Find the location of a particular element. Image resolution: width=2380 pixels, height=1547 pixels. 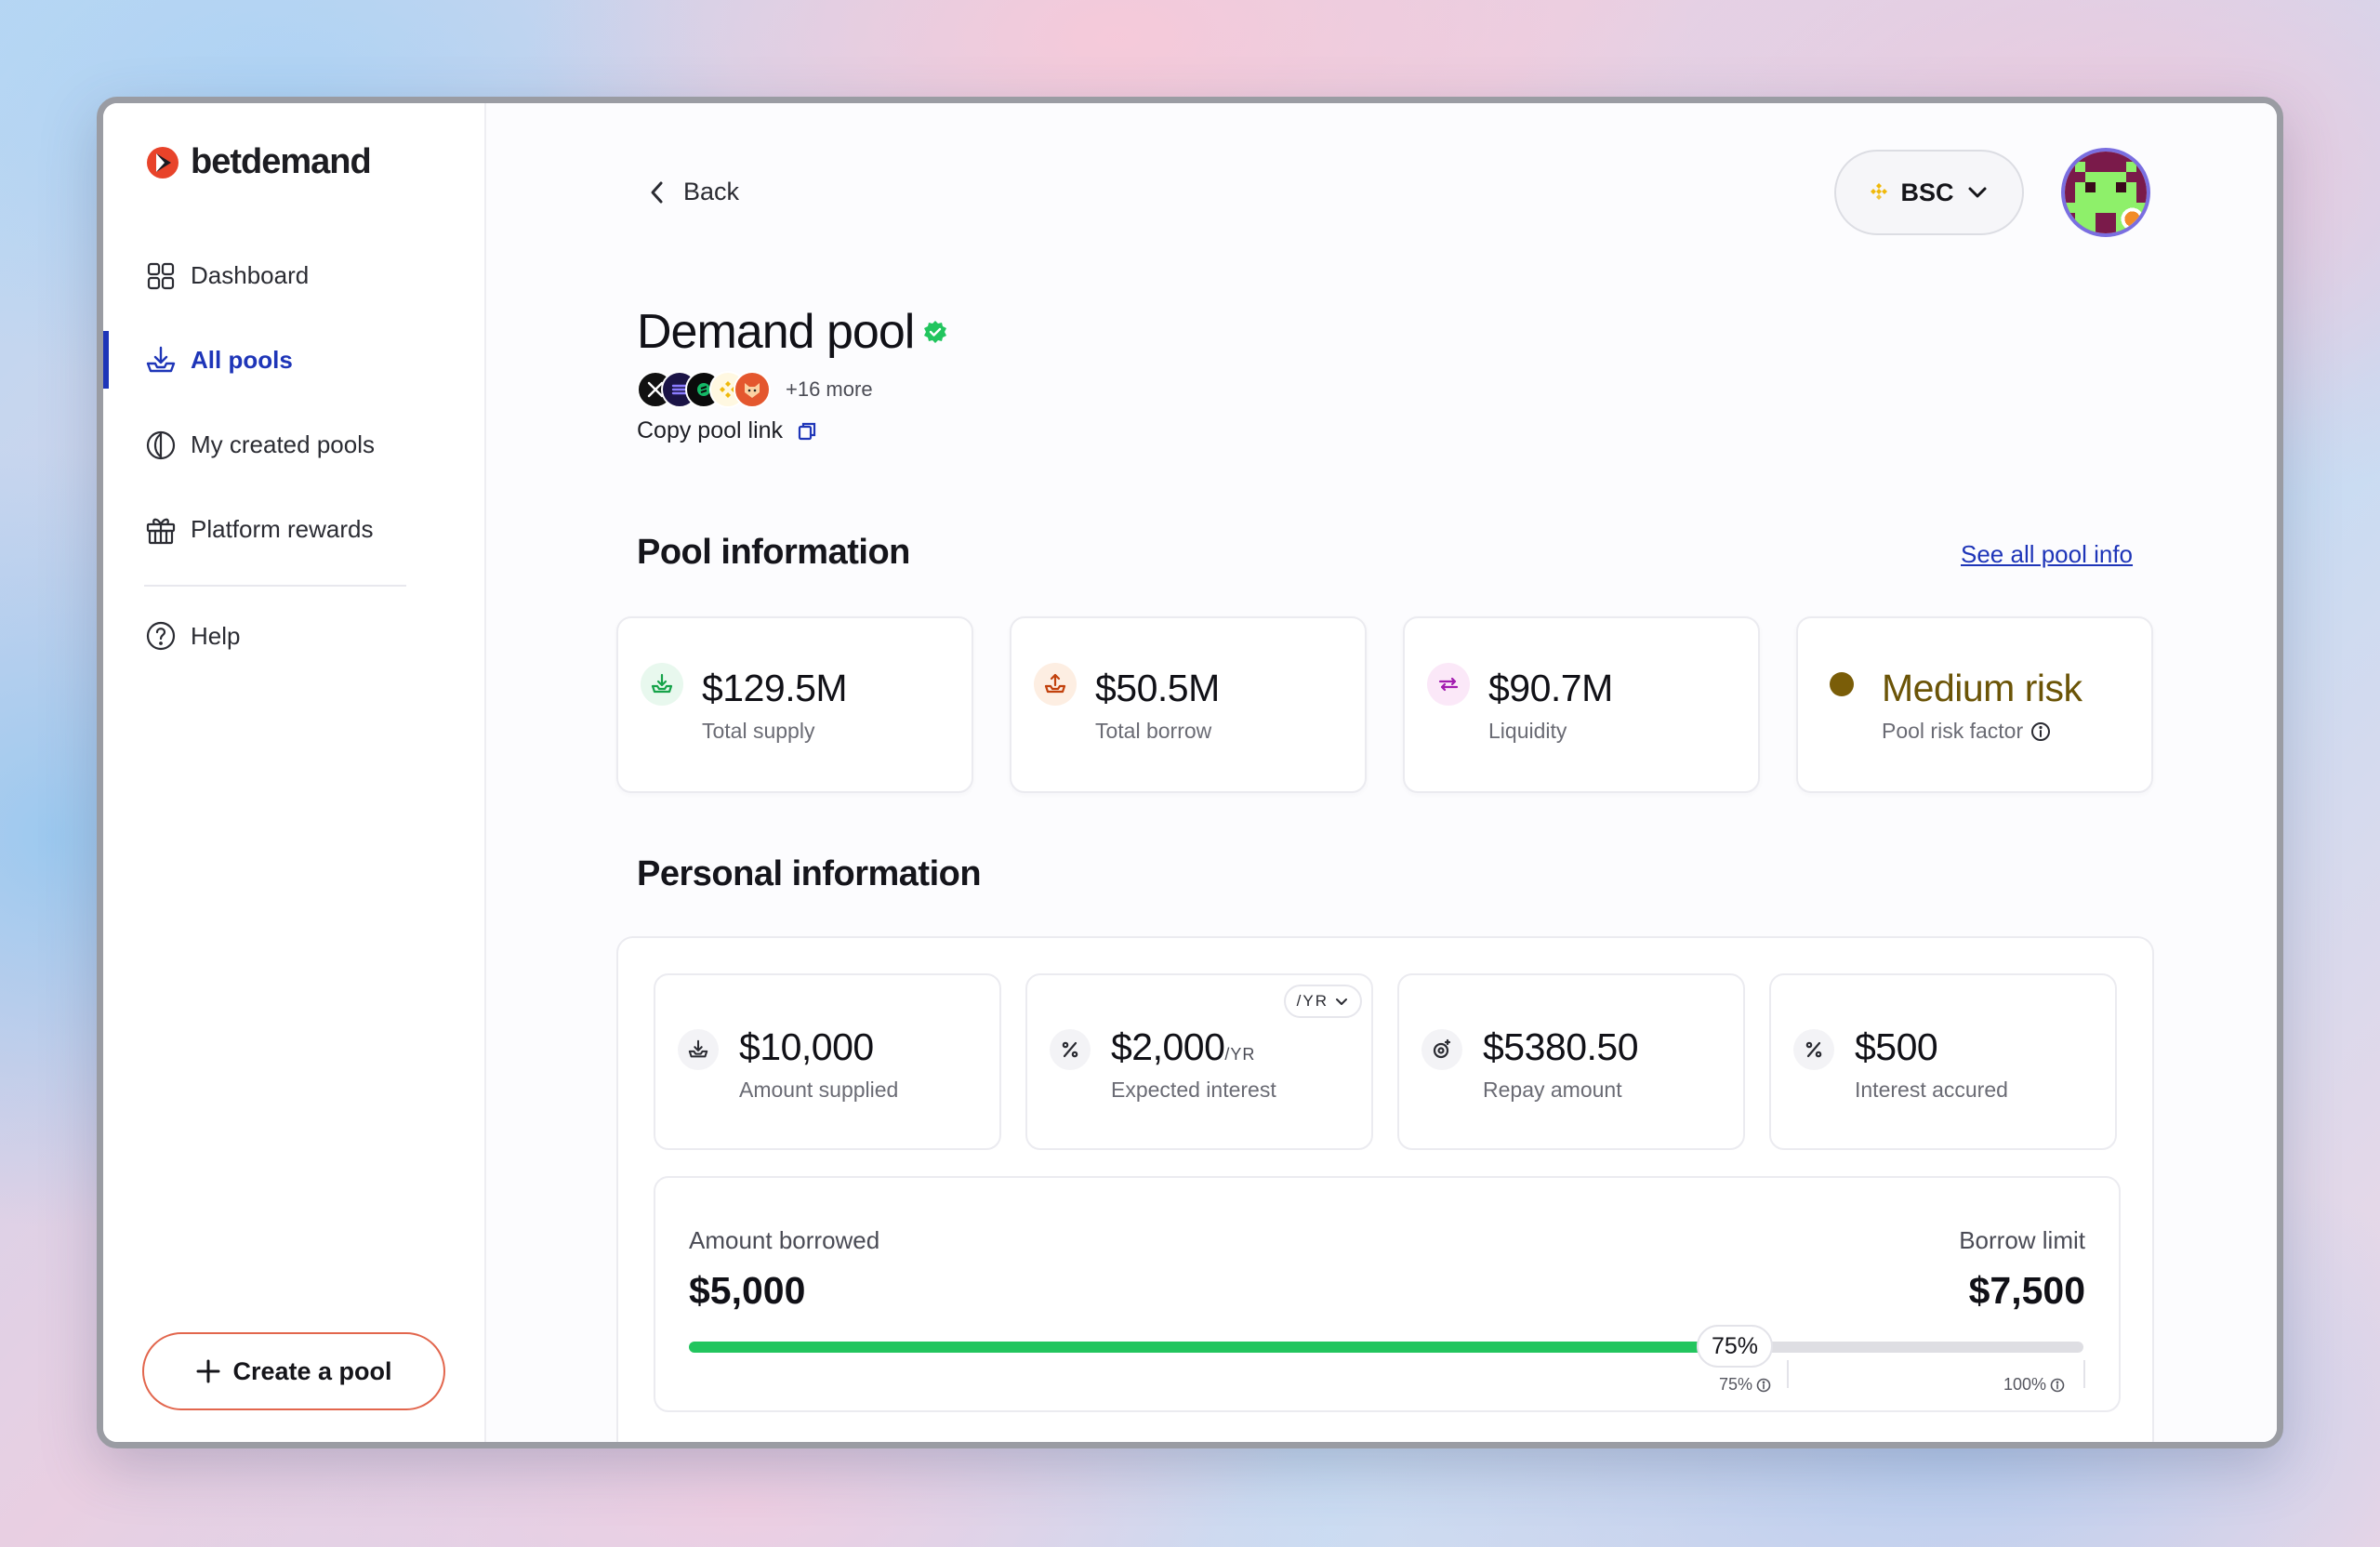

sidebar-item-my-created-pools: My created pools is located at coordinates (293, 445).